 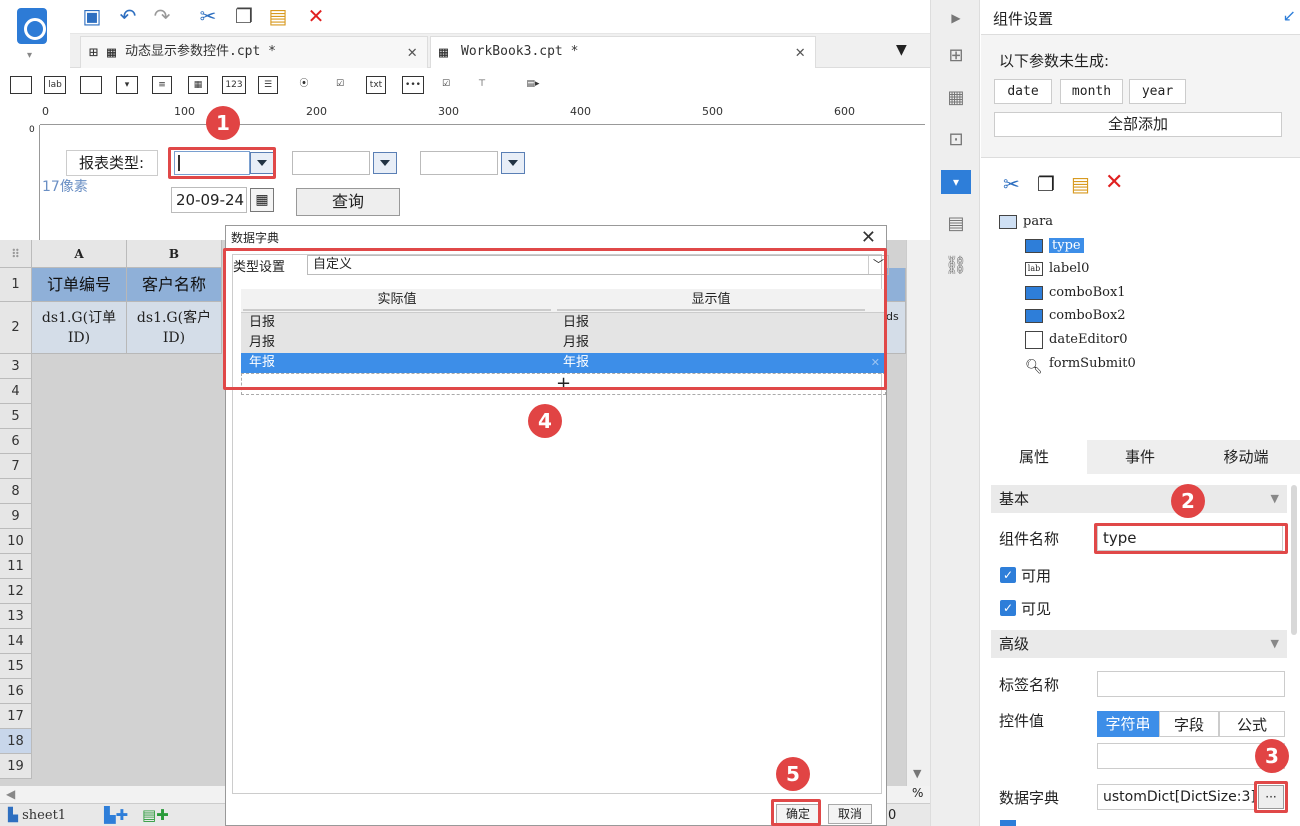 What do you see at coordinates (340, 85) in the screenshot?
I see `checkbox-group-icon: ☑` at bounding box center [340, 85].